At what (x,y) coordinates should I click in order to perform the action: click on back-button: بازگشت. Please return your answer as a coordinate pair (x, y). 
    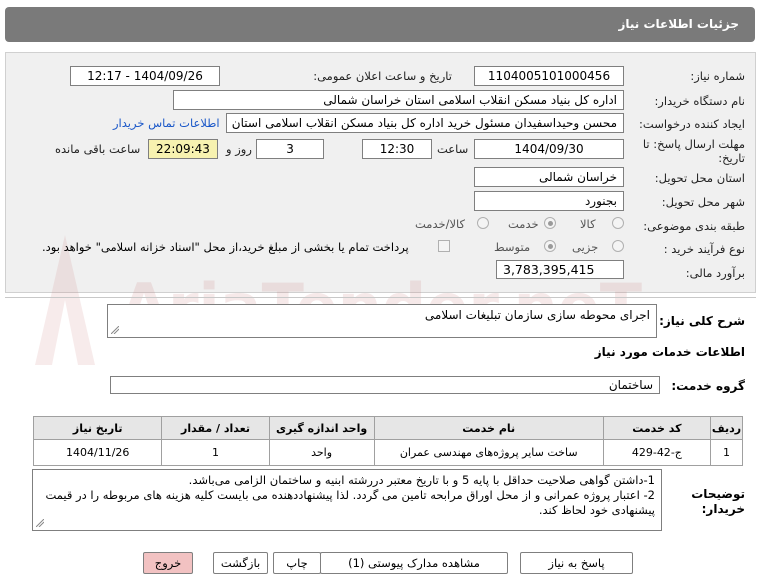
    Looking at the image, I should click on (240, 563).